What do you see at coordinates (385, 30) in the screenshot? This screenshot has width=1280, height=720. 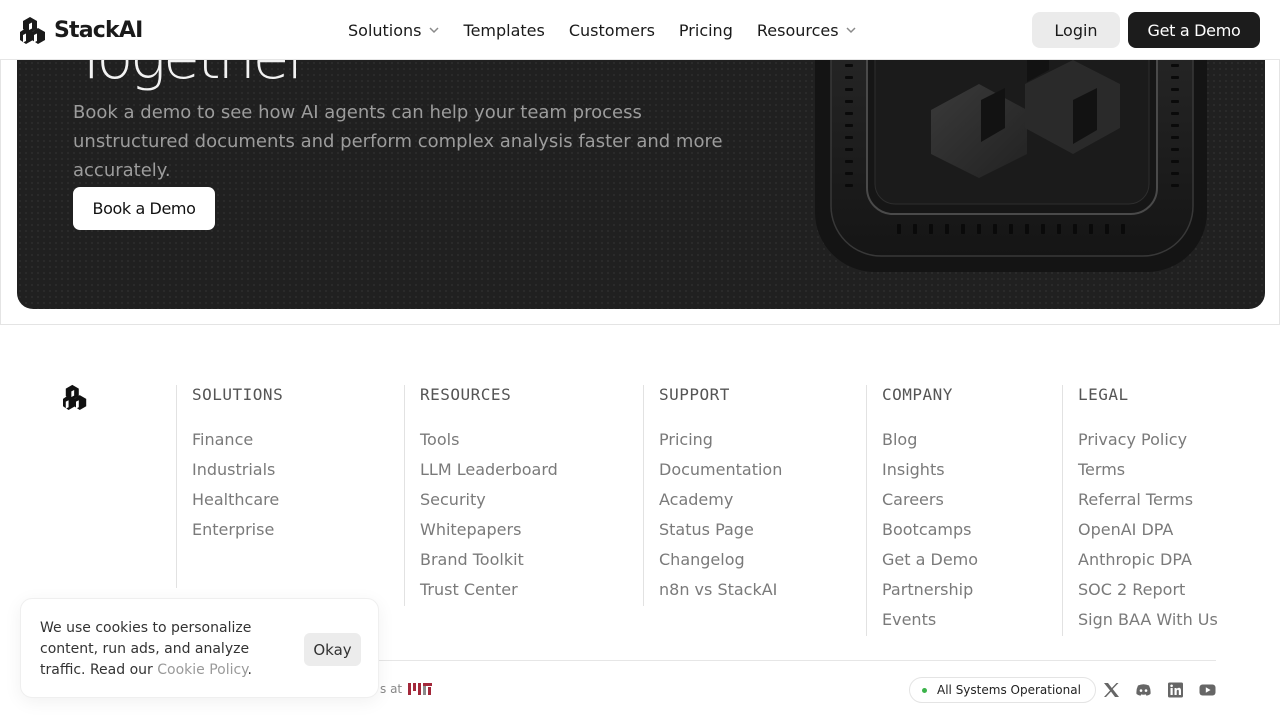 I see `nav-solutions-label: Solutions` at bounding box center [385, 30].